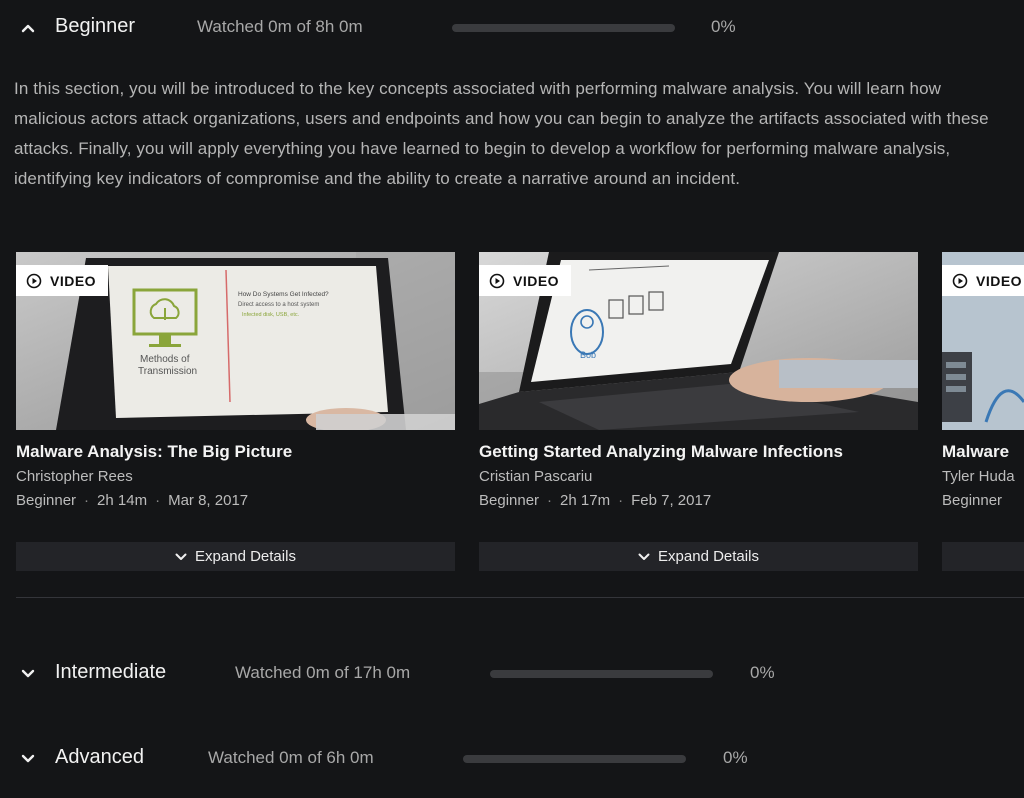  Describe the element at coordinates (671, 500) in the screenshot. I see `course-date: Feb 7, 2017` at that location.